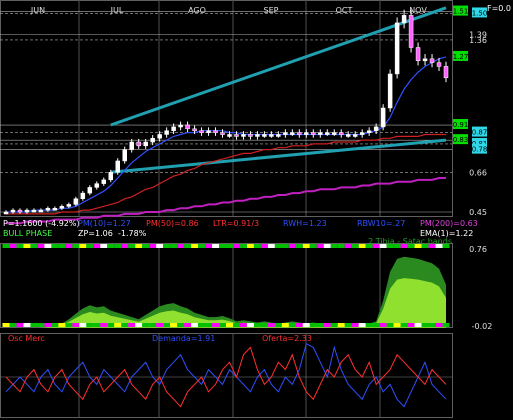 The width and height of the screenshot is (513, 420). I want to click on month-label-oct: OCT, so click(344, 10).